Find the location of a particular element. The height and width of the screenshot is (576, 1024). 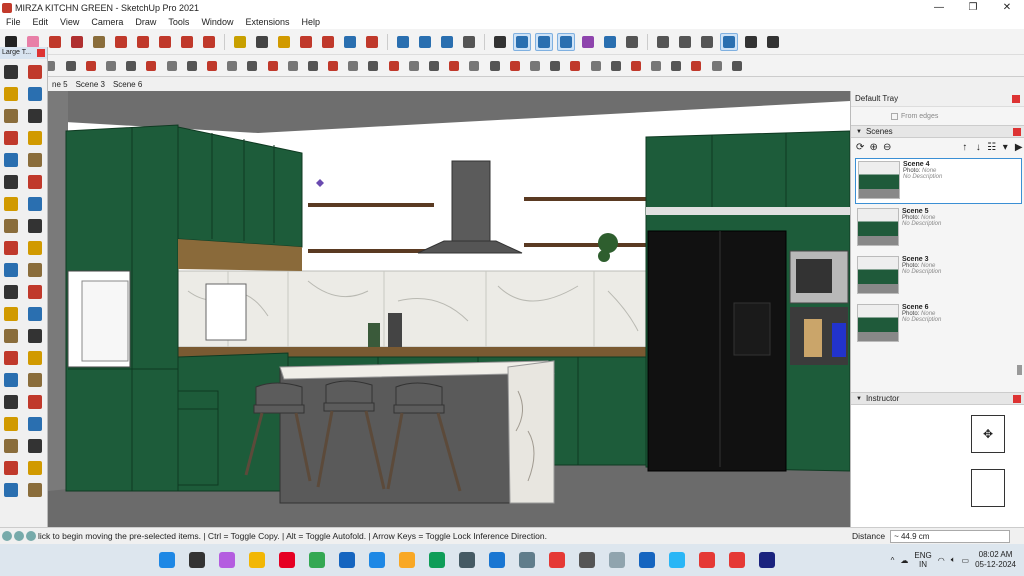

expand-icon: ▶ is located at coordinates (1019, 147).